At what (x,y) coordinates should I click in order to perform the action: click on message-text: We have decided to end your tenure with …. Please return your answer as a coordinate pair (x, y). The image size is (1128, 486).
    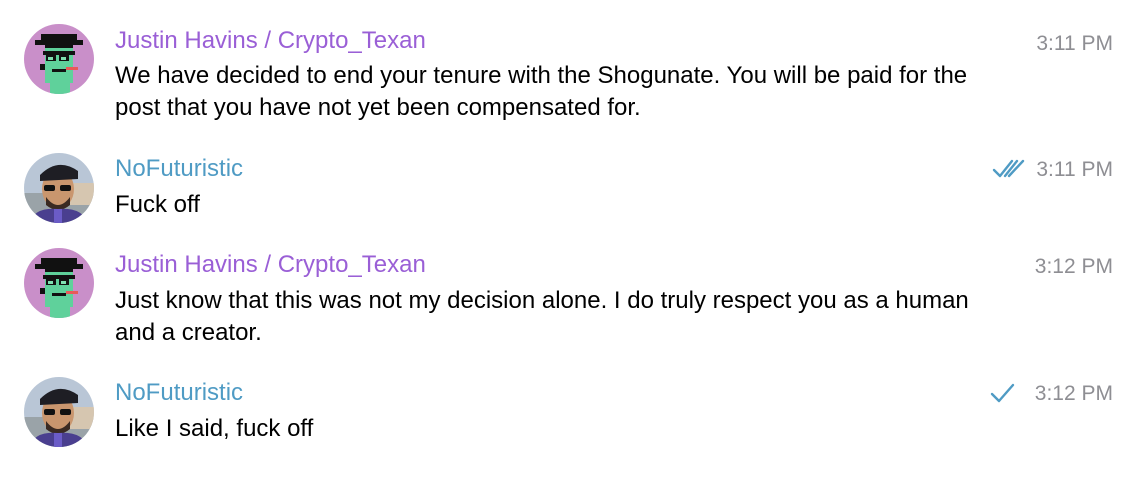
    Looking at the image, I should click on (541, 91).